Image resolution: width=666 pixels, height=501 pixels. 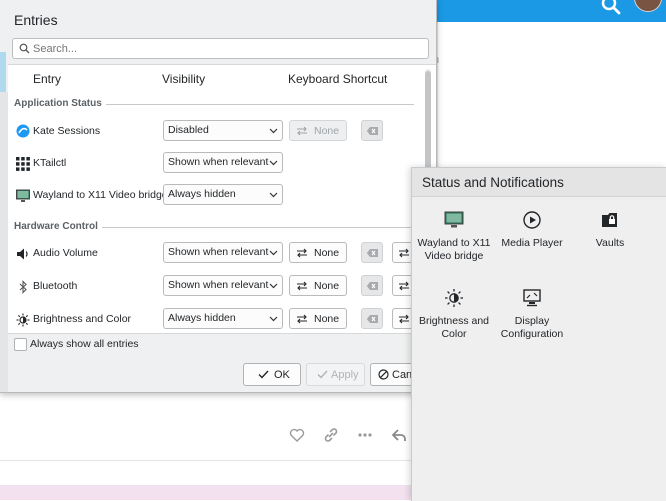 What do you see at coordinates (58, 103) in the screenshot?
I see `section-label-application-status: Application Status` at bounding box center [58, 103].